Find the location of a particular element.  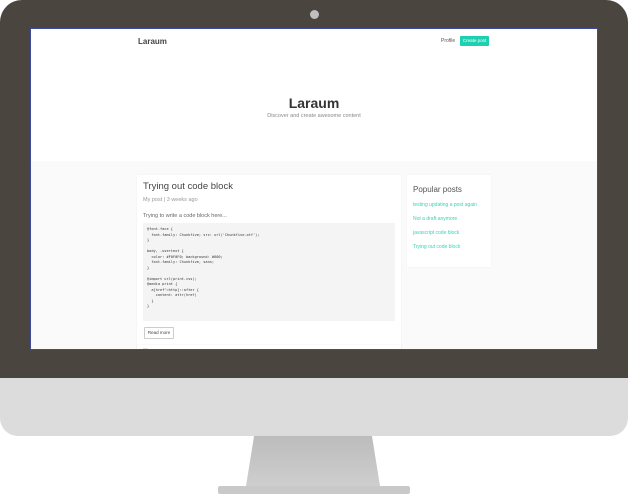

next-post-card is located at coordinates (269, 347).